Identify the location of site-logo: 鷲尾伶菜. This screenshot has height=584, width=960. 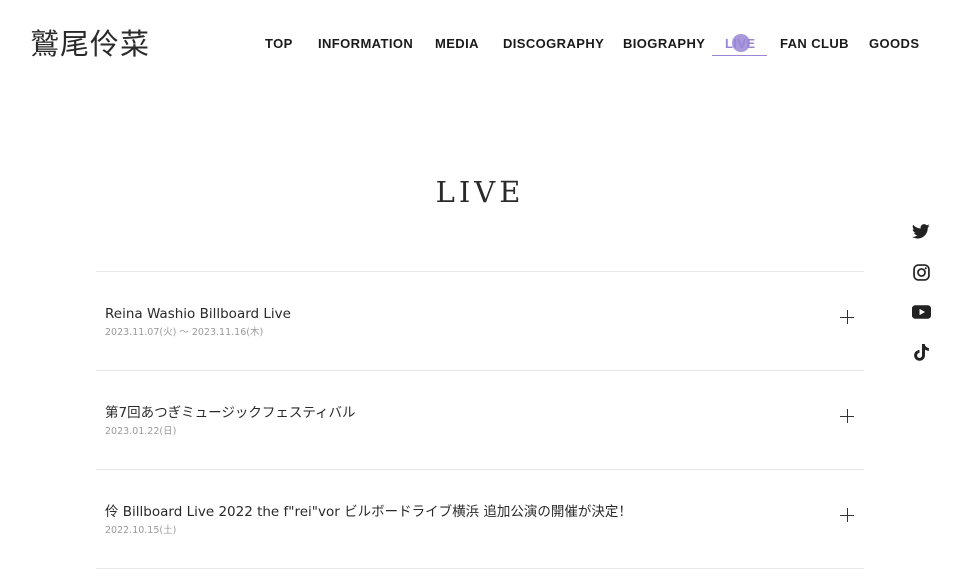
(90, 44).